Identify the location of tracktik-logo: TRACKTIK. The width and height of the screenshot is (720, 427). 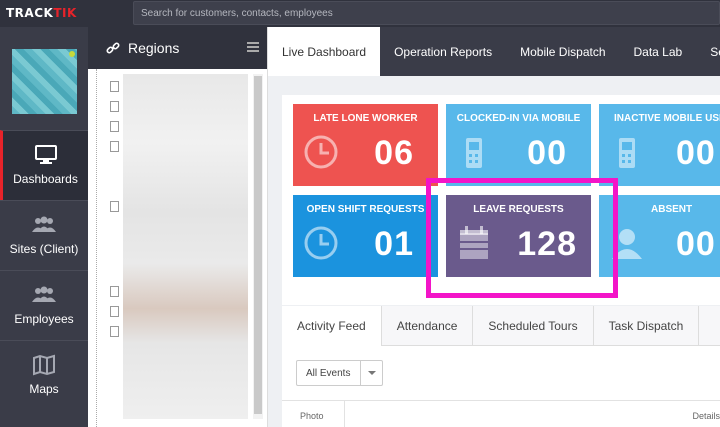
(41, 13).